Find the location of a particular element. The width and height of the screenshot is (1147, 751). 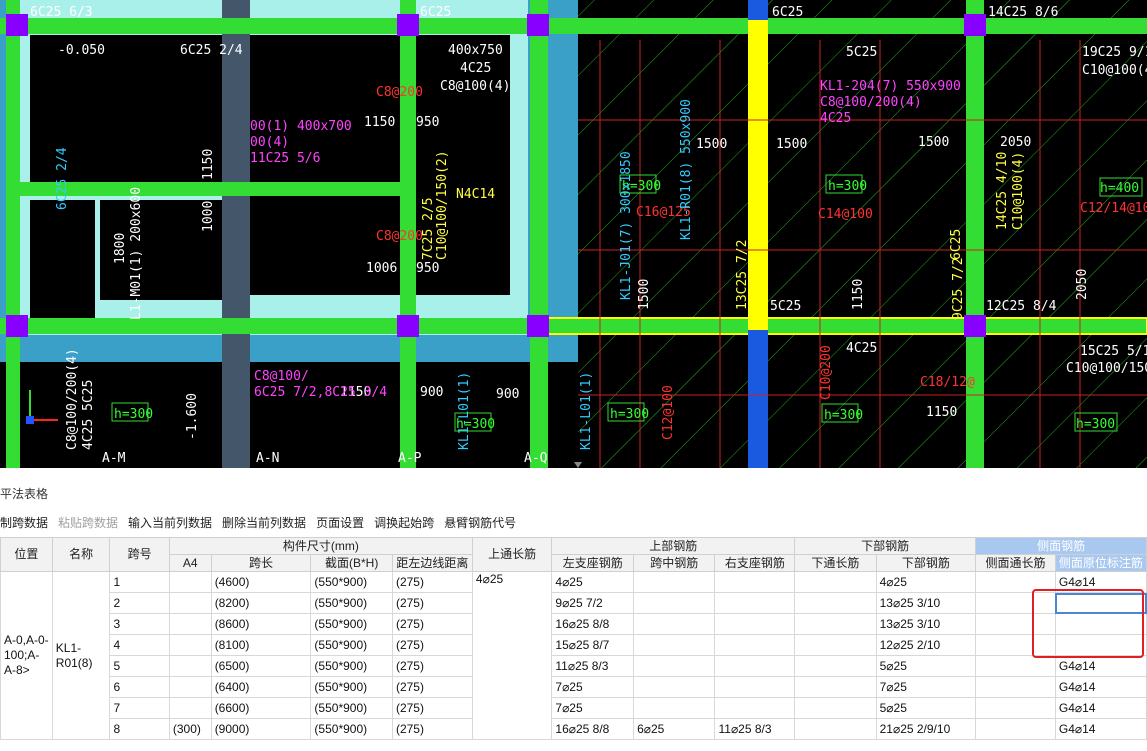

toolbar-input-column-data: 输入当前列数据 is located at coordinates (170, 522).